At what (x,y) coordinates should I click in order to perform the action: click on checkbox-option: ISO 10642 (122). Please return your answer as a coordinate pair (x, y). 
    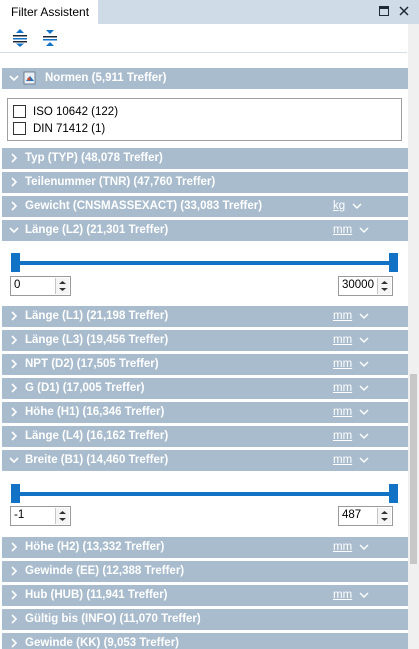
    Looking at the image, I should click on (65, 111).